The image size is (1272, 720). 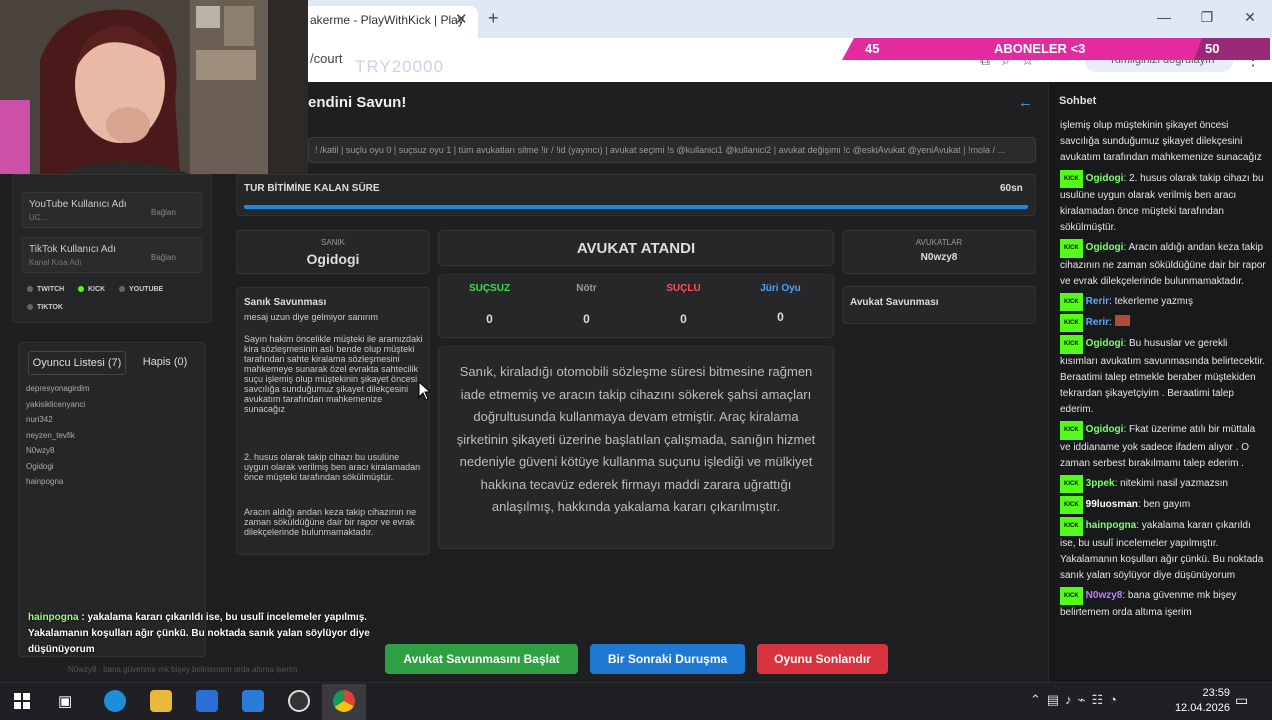 What do you see at coordinates (44, 481) in the screenshot?
I see `list-item: hainpogna` at bounding box center [44, 481].